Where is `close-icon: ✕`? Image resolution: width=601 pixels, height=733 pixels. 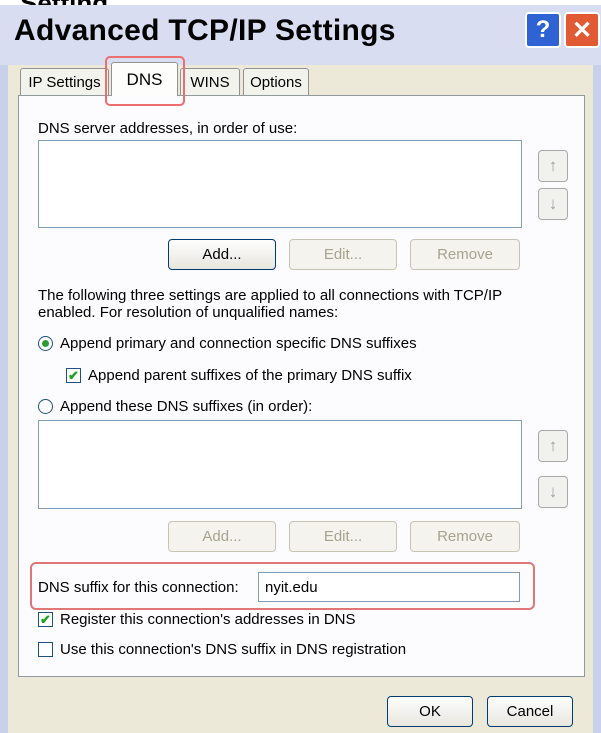
close-icon: ✕ is located at coordinates (582, 30).